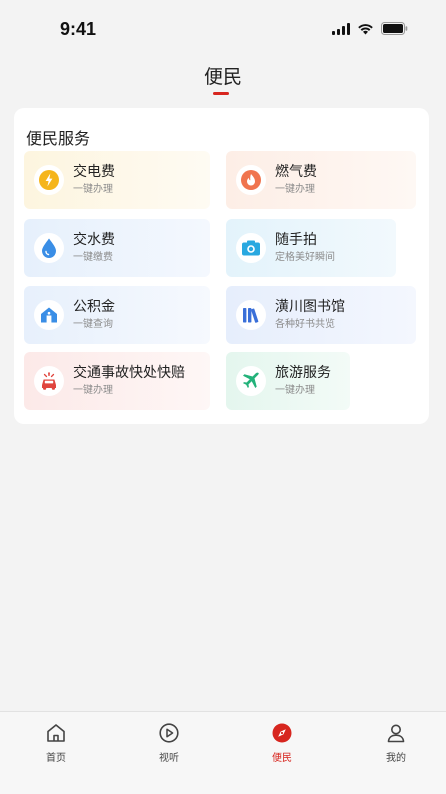 The image size is (446, 794). I want to click on nav-label: 首页, so click(56, 758).